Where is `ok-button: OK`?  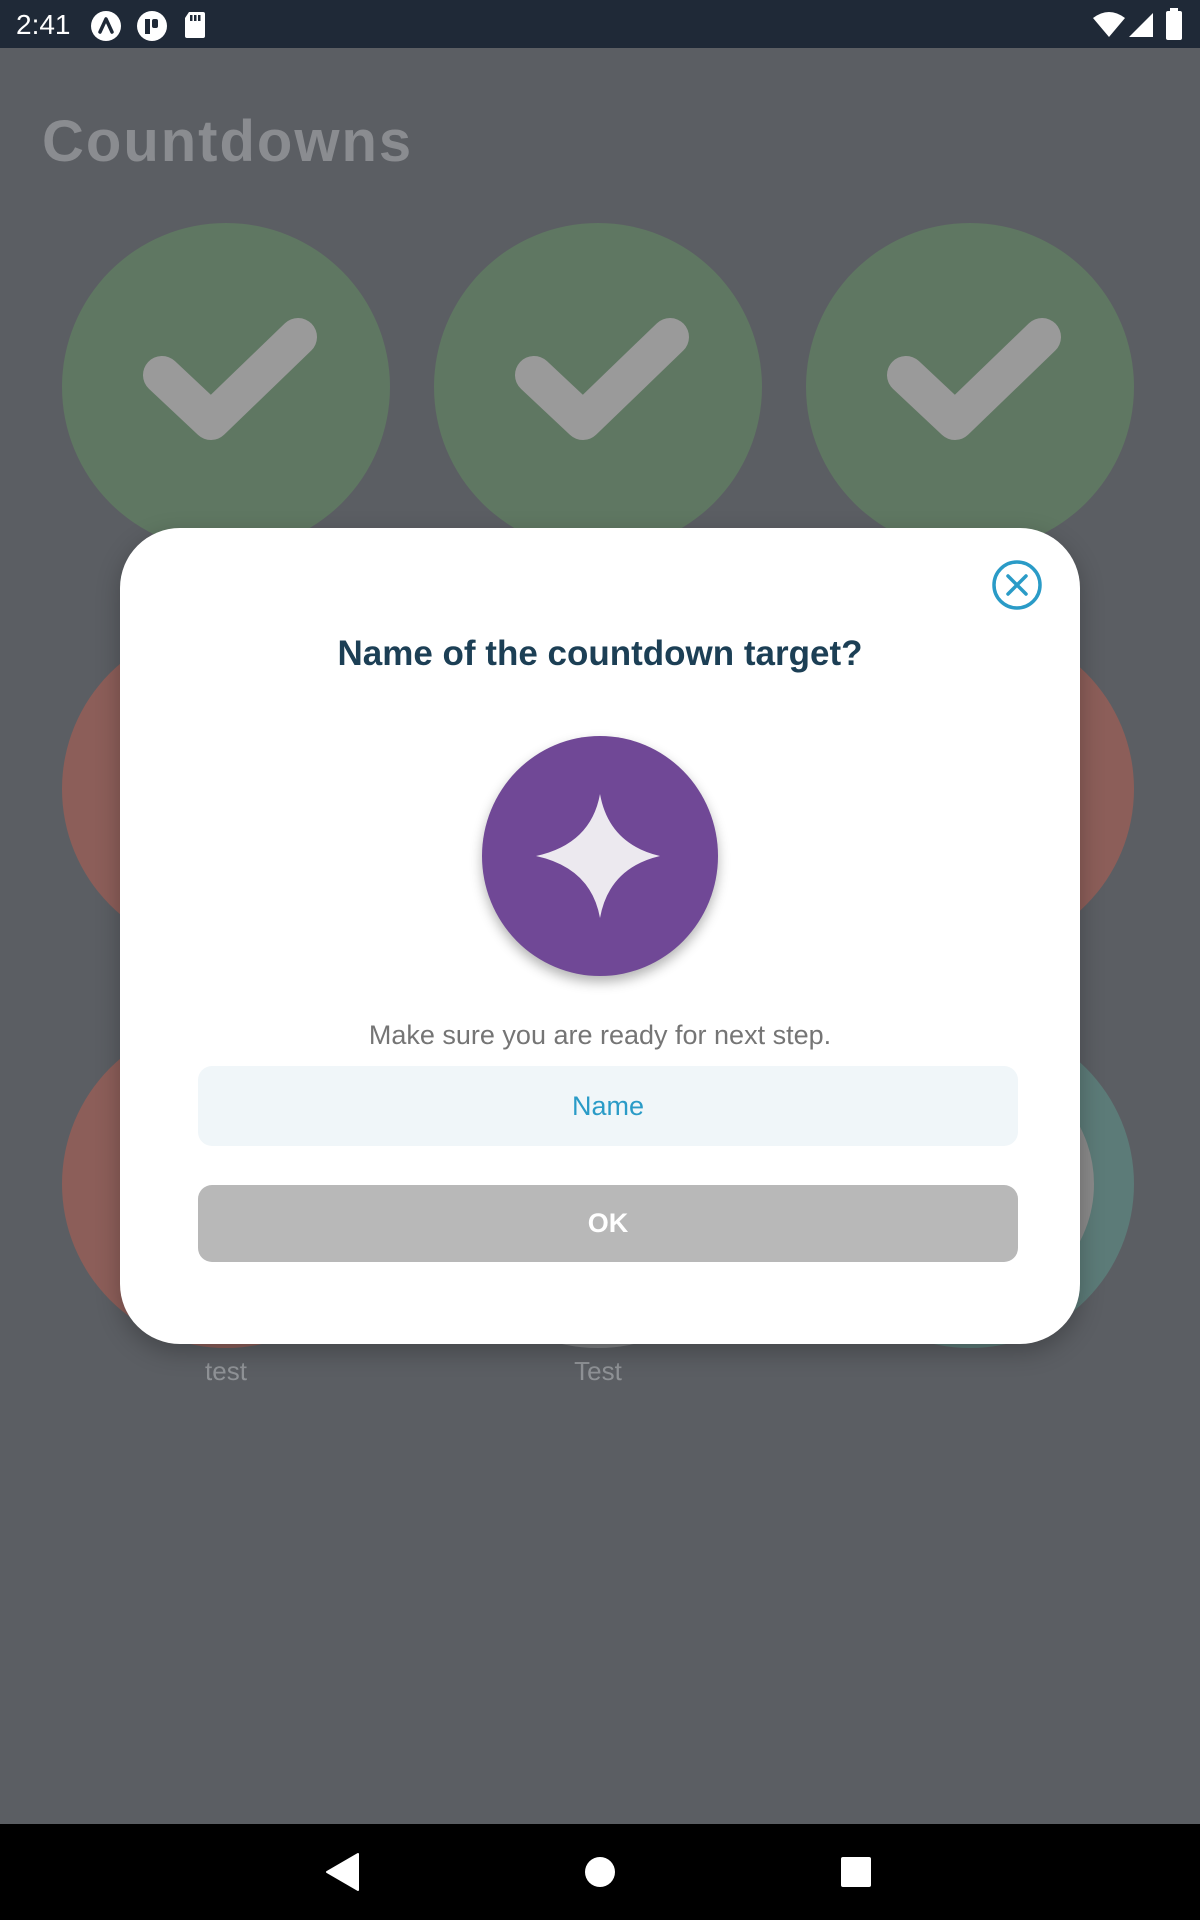 ok-button: OK is located at coordinates (608, 1223).